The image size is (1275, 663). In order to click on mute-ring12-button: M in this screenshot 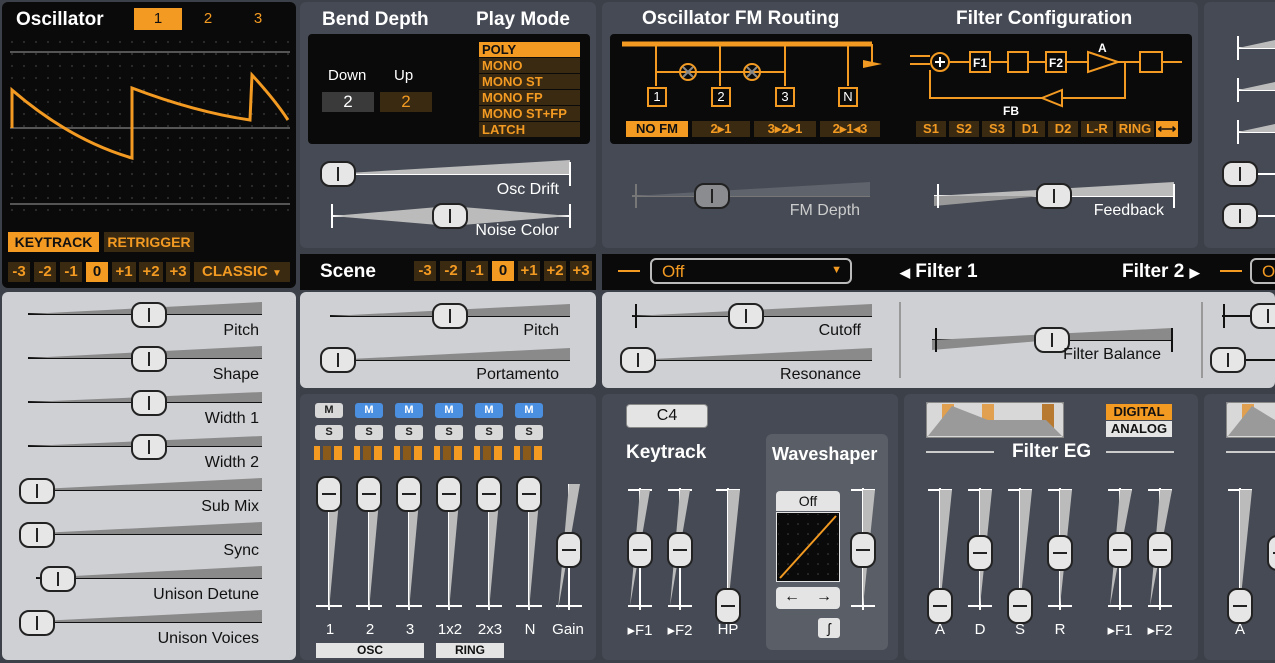, I will do `click(449, 410)`.